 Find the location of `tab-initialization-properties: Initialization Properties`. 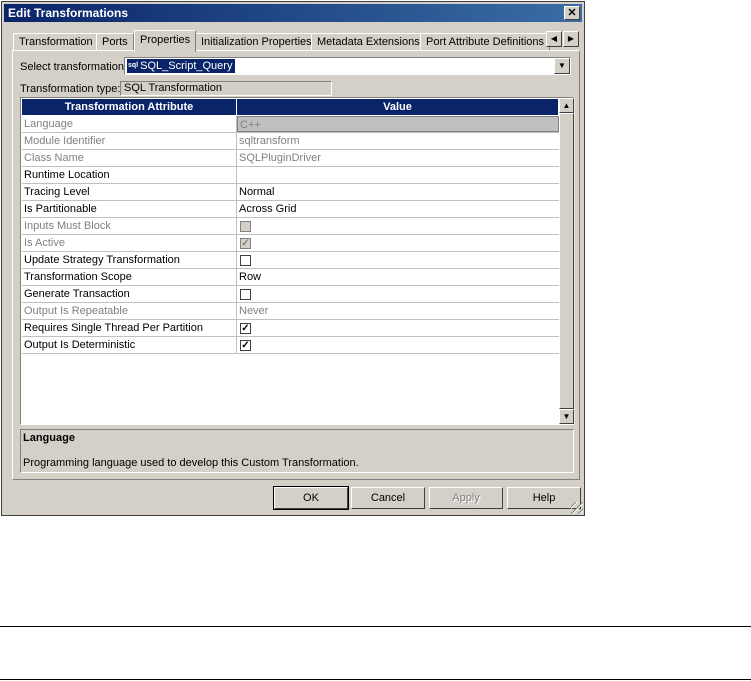

tab-initialization-properties: Initialization Properties is located at coordinates (256, 42).